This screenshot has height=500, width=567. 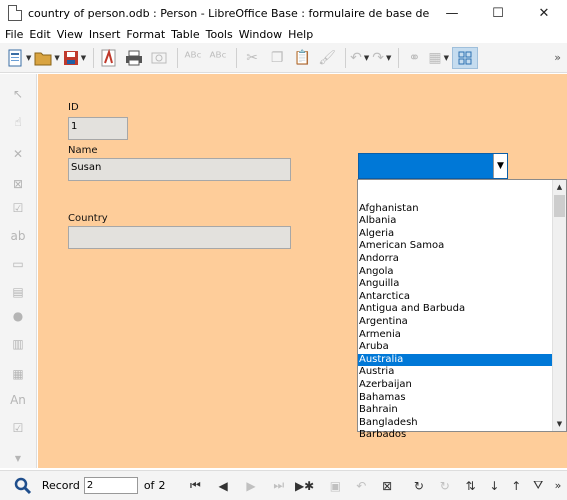 What do you see at coordinates (544, 13) in the screenshot?
I see `close-button: ✕` at bounding box center [544, 13].